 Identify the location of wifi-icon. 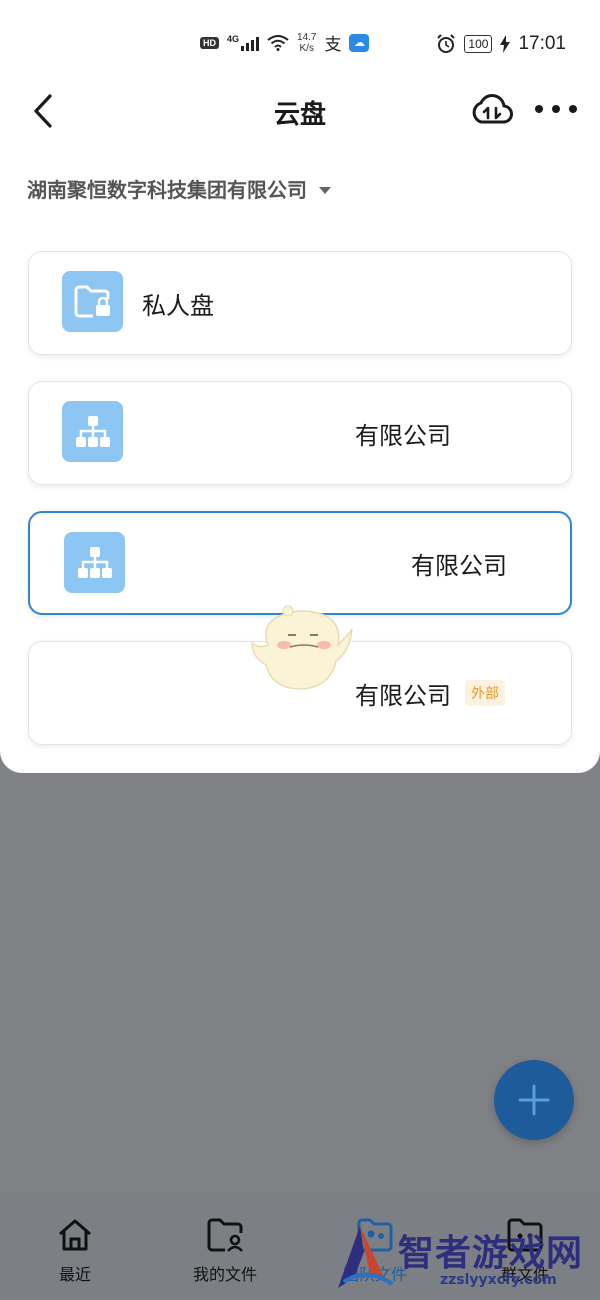
(278, 42).